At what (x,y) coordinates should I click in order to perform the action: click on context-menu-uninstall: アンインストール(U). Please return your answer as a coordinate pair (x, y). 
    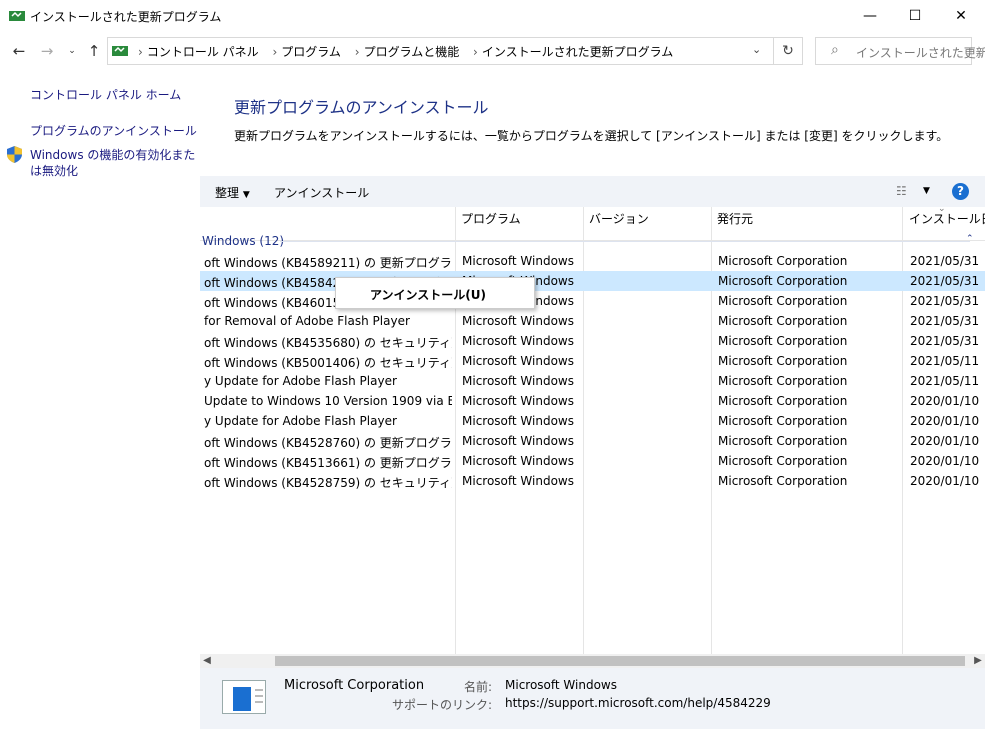
    Looking at the image, I should click on (428, 294).